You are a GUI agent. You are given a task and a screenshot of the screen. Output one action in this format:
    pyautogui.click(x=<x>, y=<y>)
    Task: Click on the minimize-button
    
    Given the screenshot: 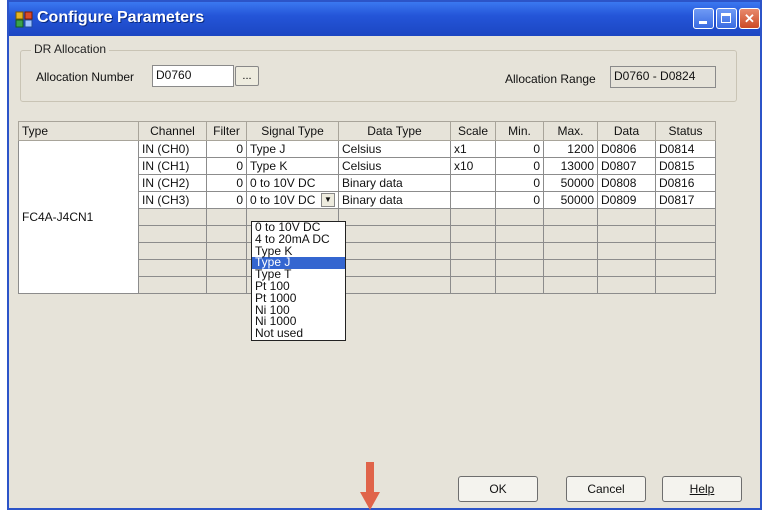 What is the action you would take?
    pyautogui.click(x=703, y=18)
    